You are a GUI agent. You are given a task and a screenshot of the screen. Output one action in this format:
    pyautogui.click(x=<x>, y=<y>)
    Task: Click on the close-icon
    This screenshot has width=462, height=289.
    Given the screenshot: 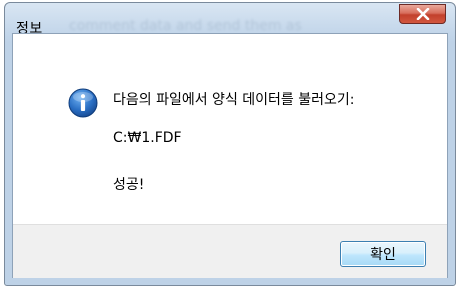 What is the action you would take?
    pyautogui.click(x=422, y=14)
    